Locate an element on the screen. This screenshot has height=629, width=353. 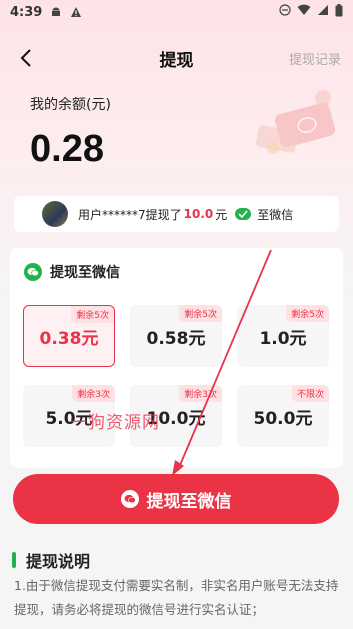
withdraw-record-link: 提现记录 is located at coordinates (315, 58).